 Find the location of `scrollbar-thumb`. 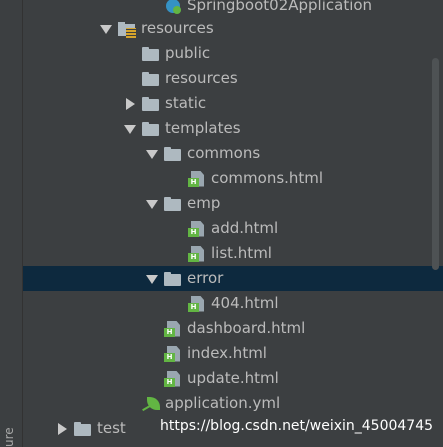

scrollbar-thumb is located at coordinates (435, 164).